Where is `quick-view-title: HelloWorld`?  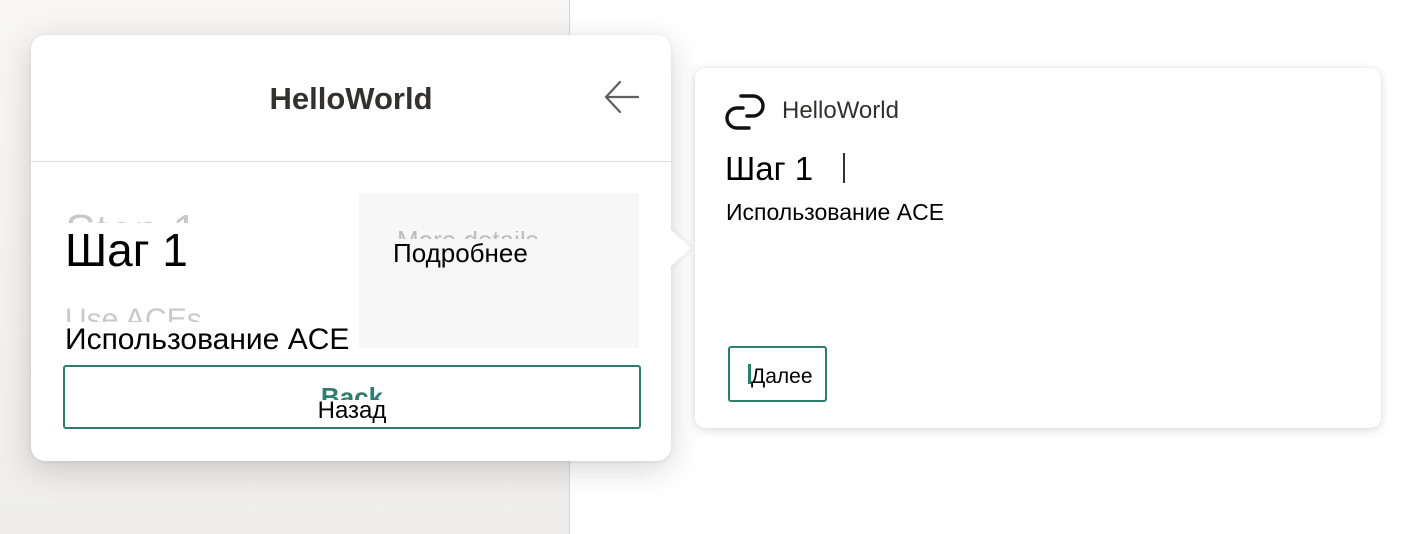 quick-view-title: HelloWorld is located at coordinates (351, 98).